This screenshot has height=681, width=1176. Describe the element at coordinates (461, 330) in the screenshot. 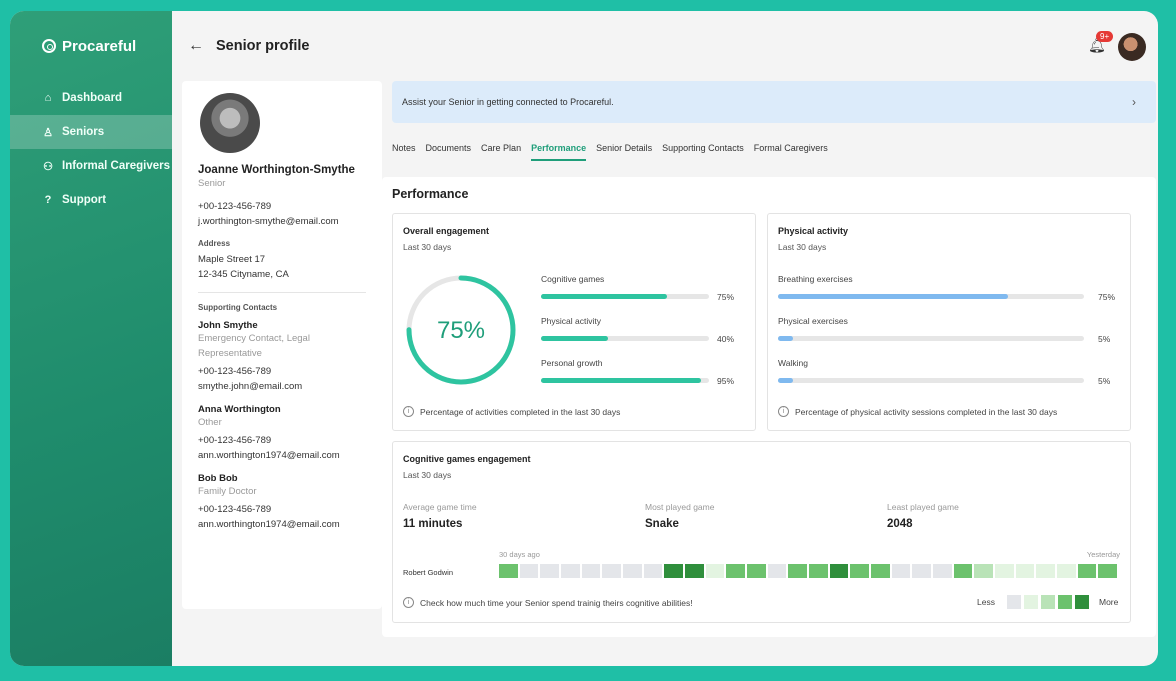

I see `engagement-donut: 75%` at that location.